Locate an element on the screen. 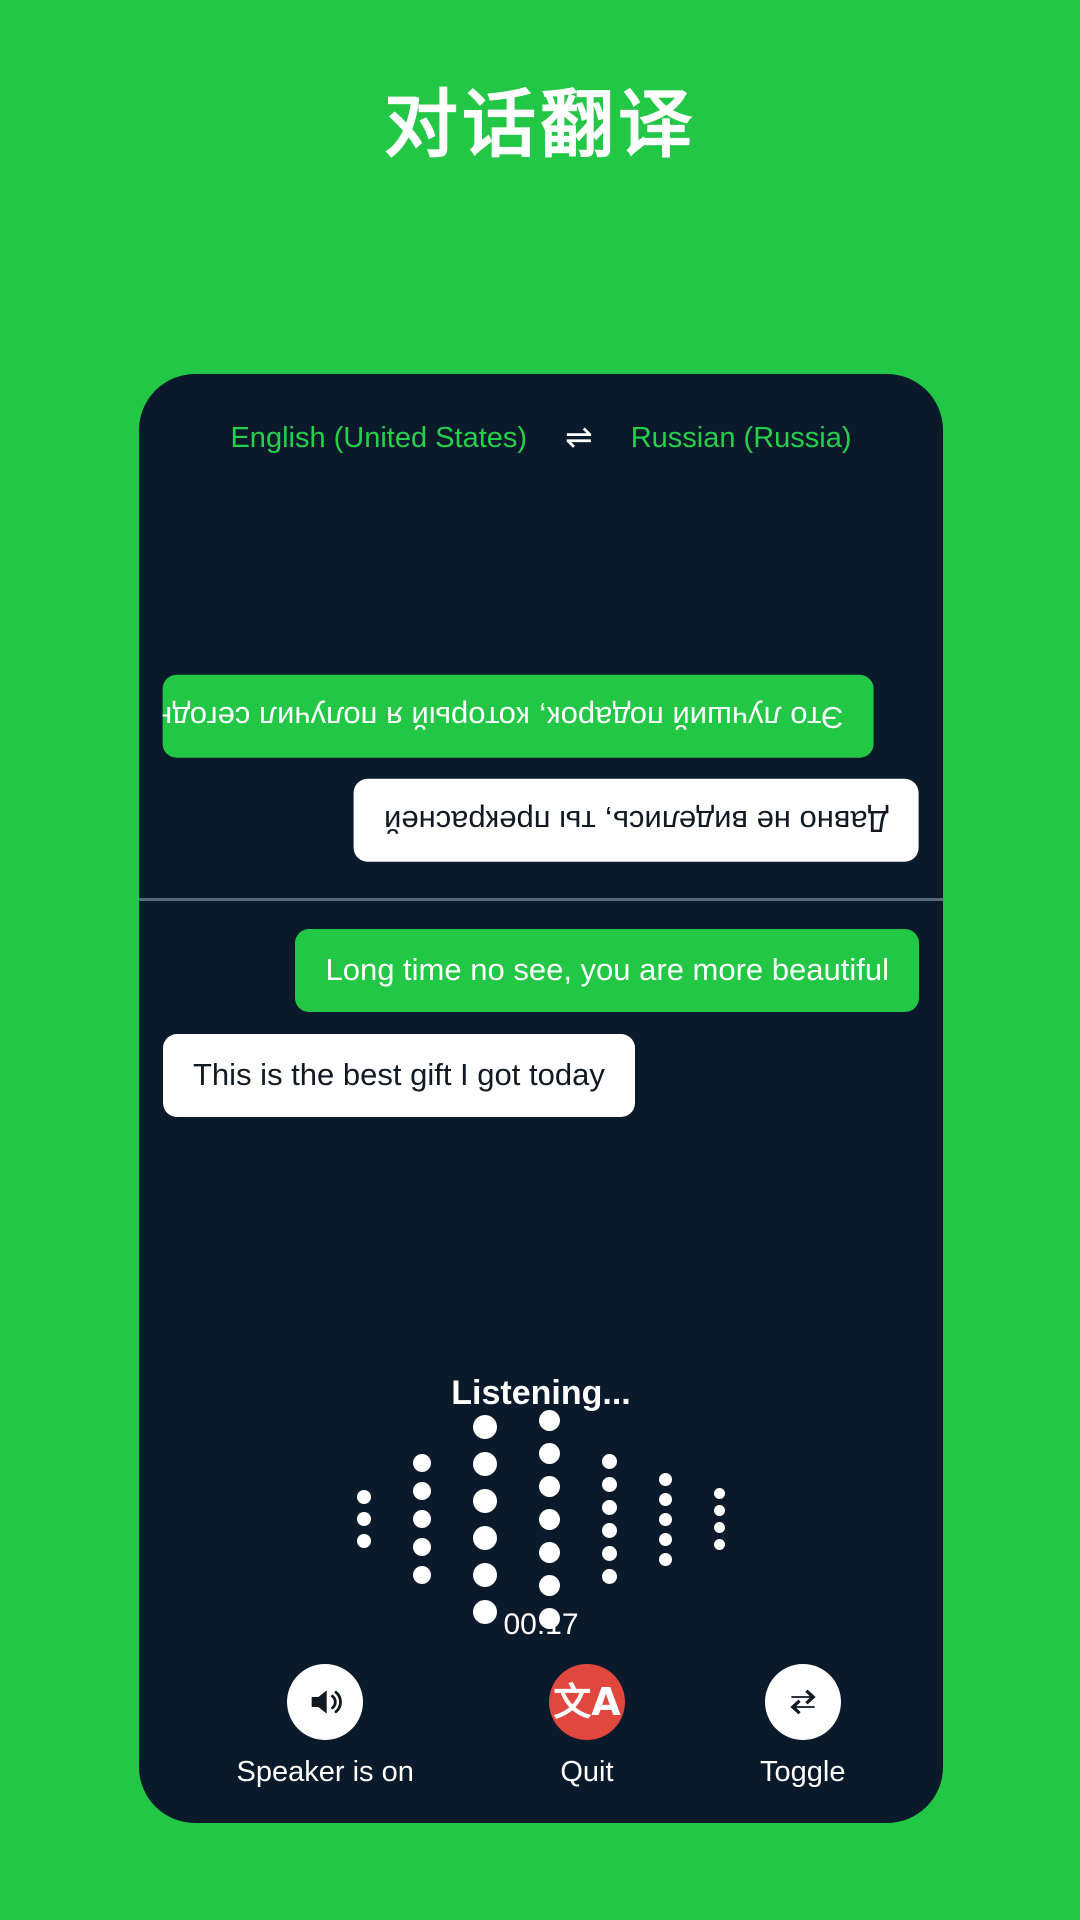 The width and height of the screenshot is (1080, 1920). message-row: This is the best gift I got today is located at coordinates (541, 1086).